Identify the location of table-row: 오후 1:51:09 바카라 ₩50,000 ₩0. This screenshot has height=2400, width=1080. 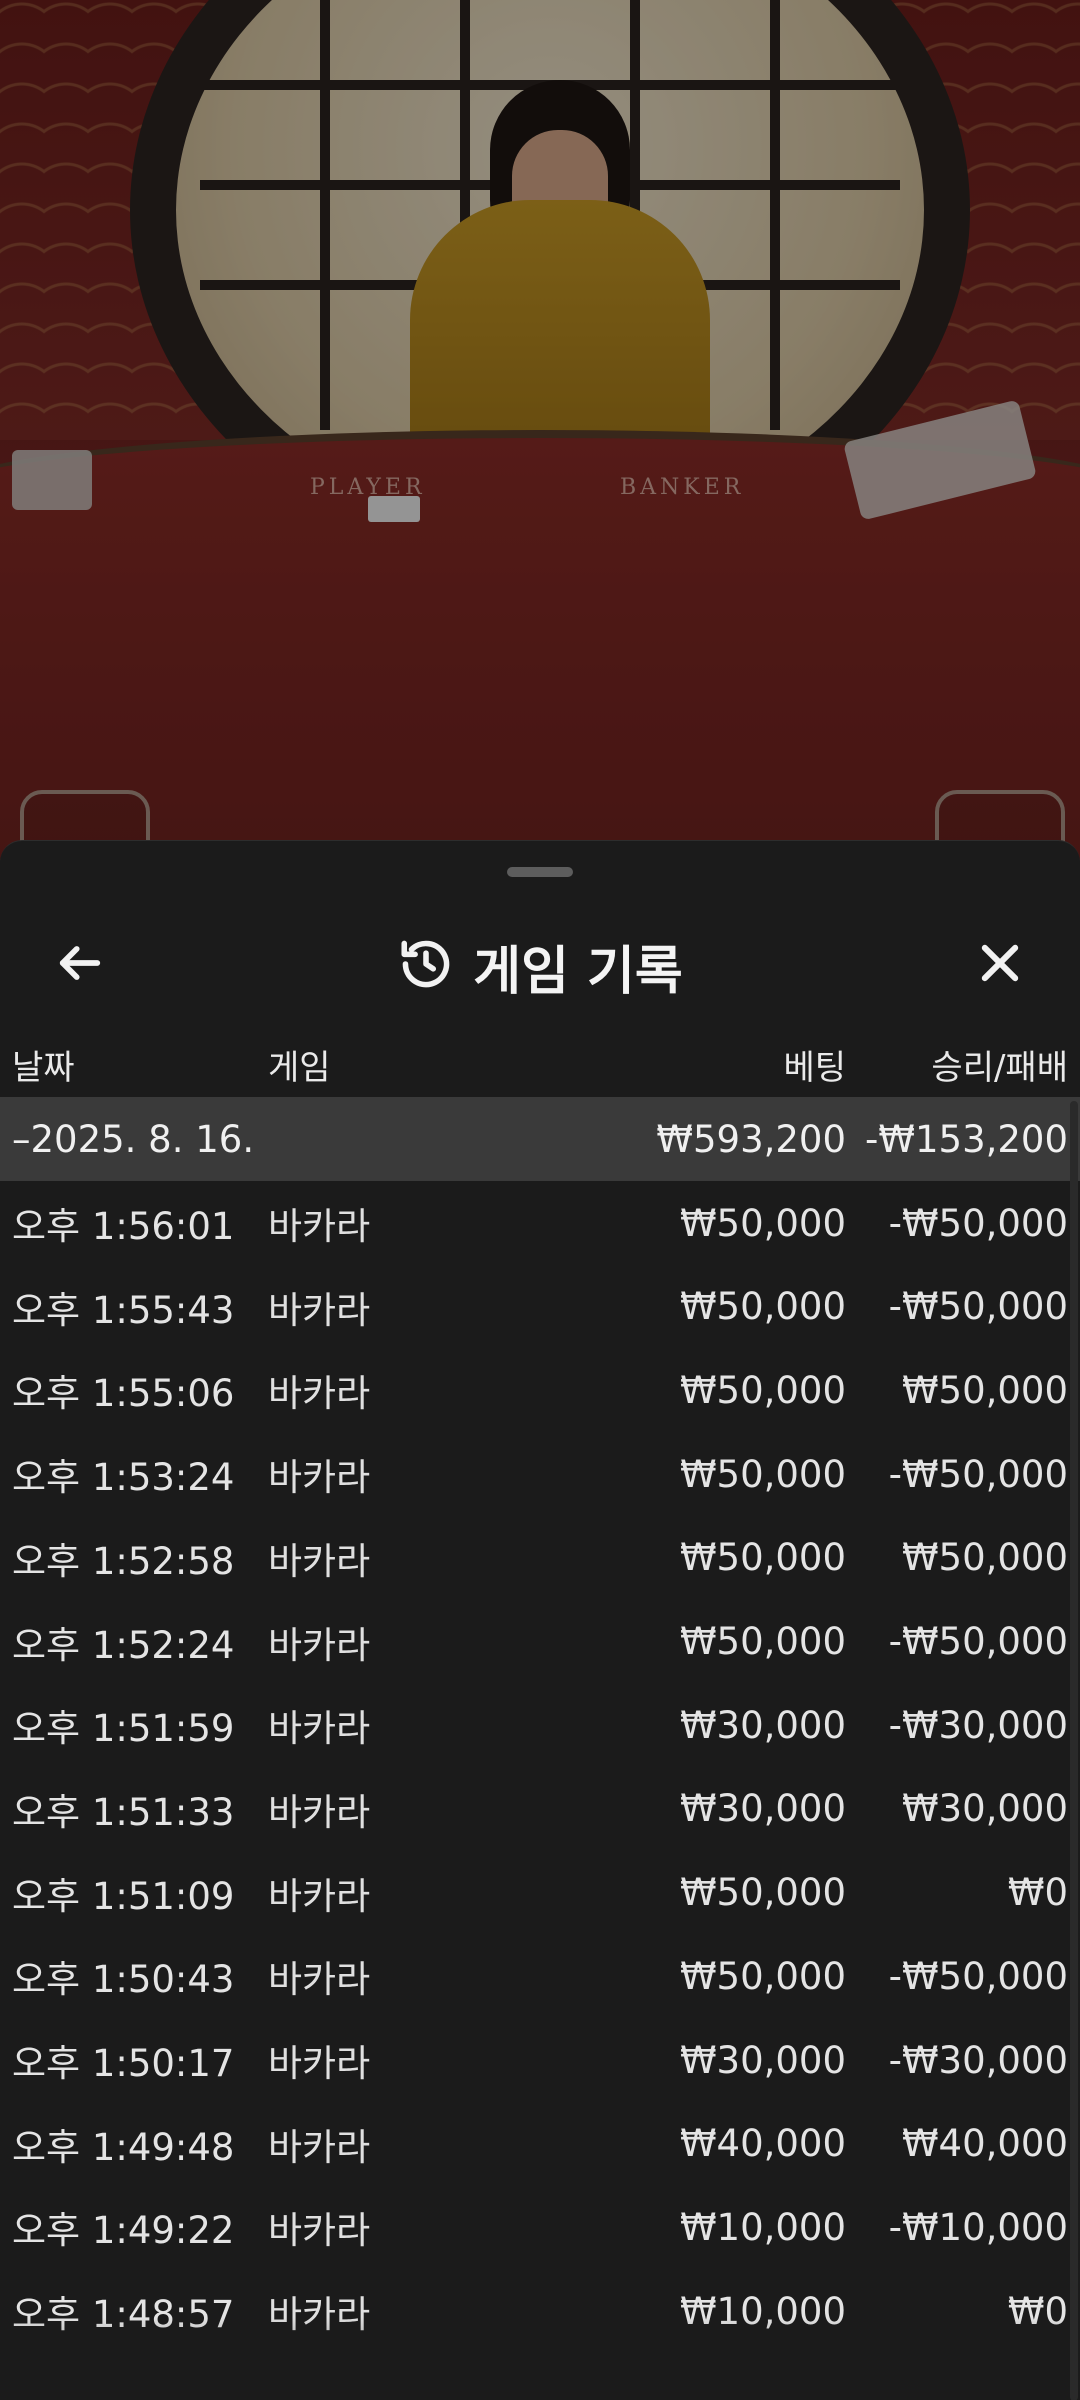
(540, 1893).